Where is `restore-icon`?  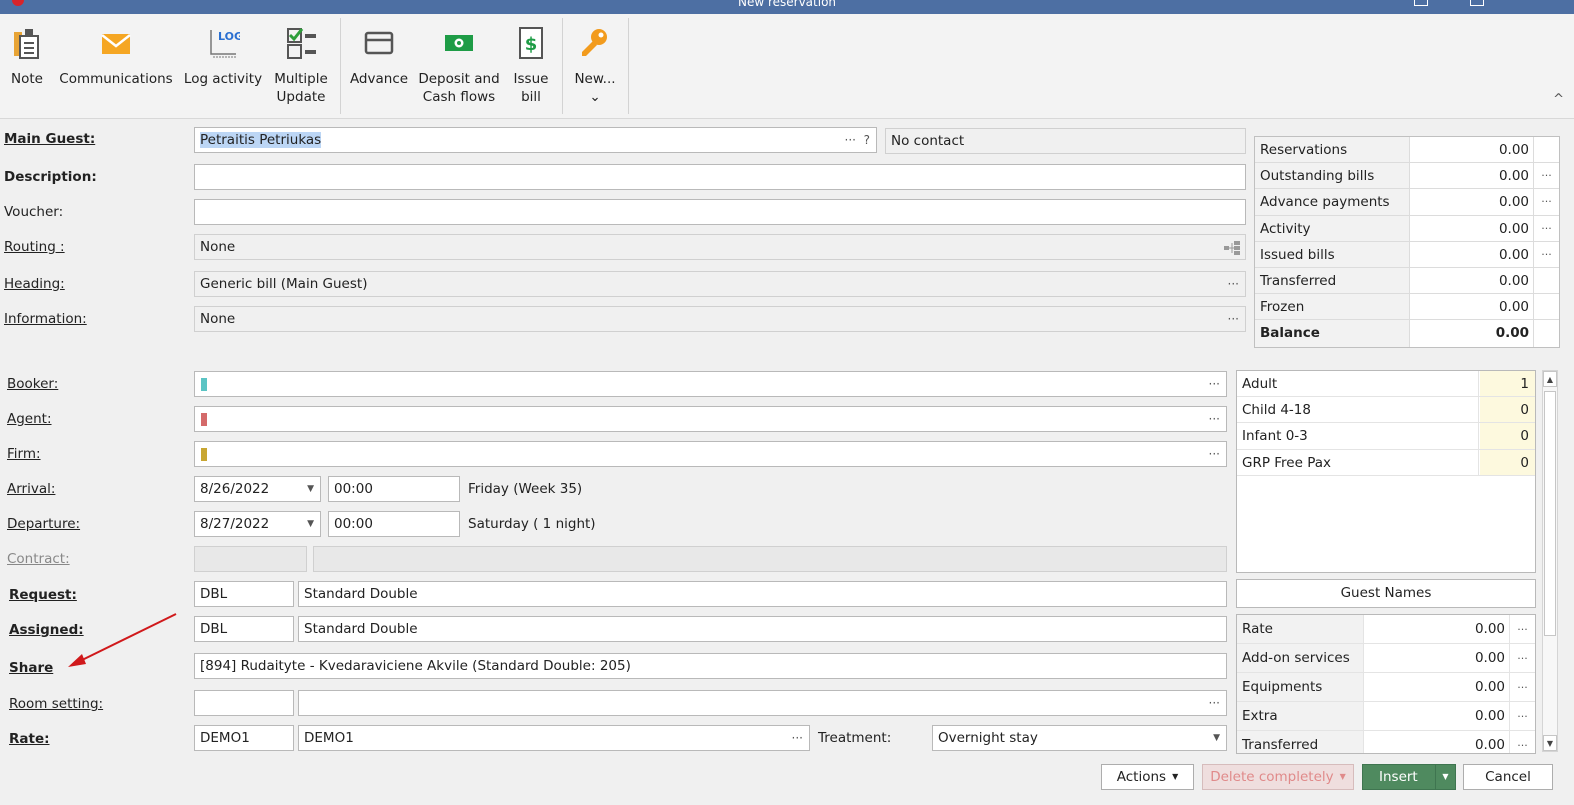 restore-icon is located at coordinates (1421, 3).